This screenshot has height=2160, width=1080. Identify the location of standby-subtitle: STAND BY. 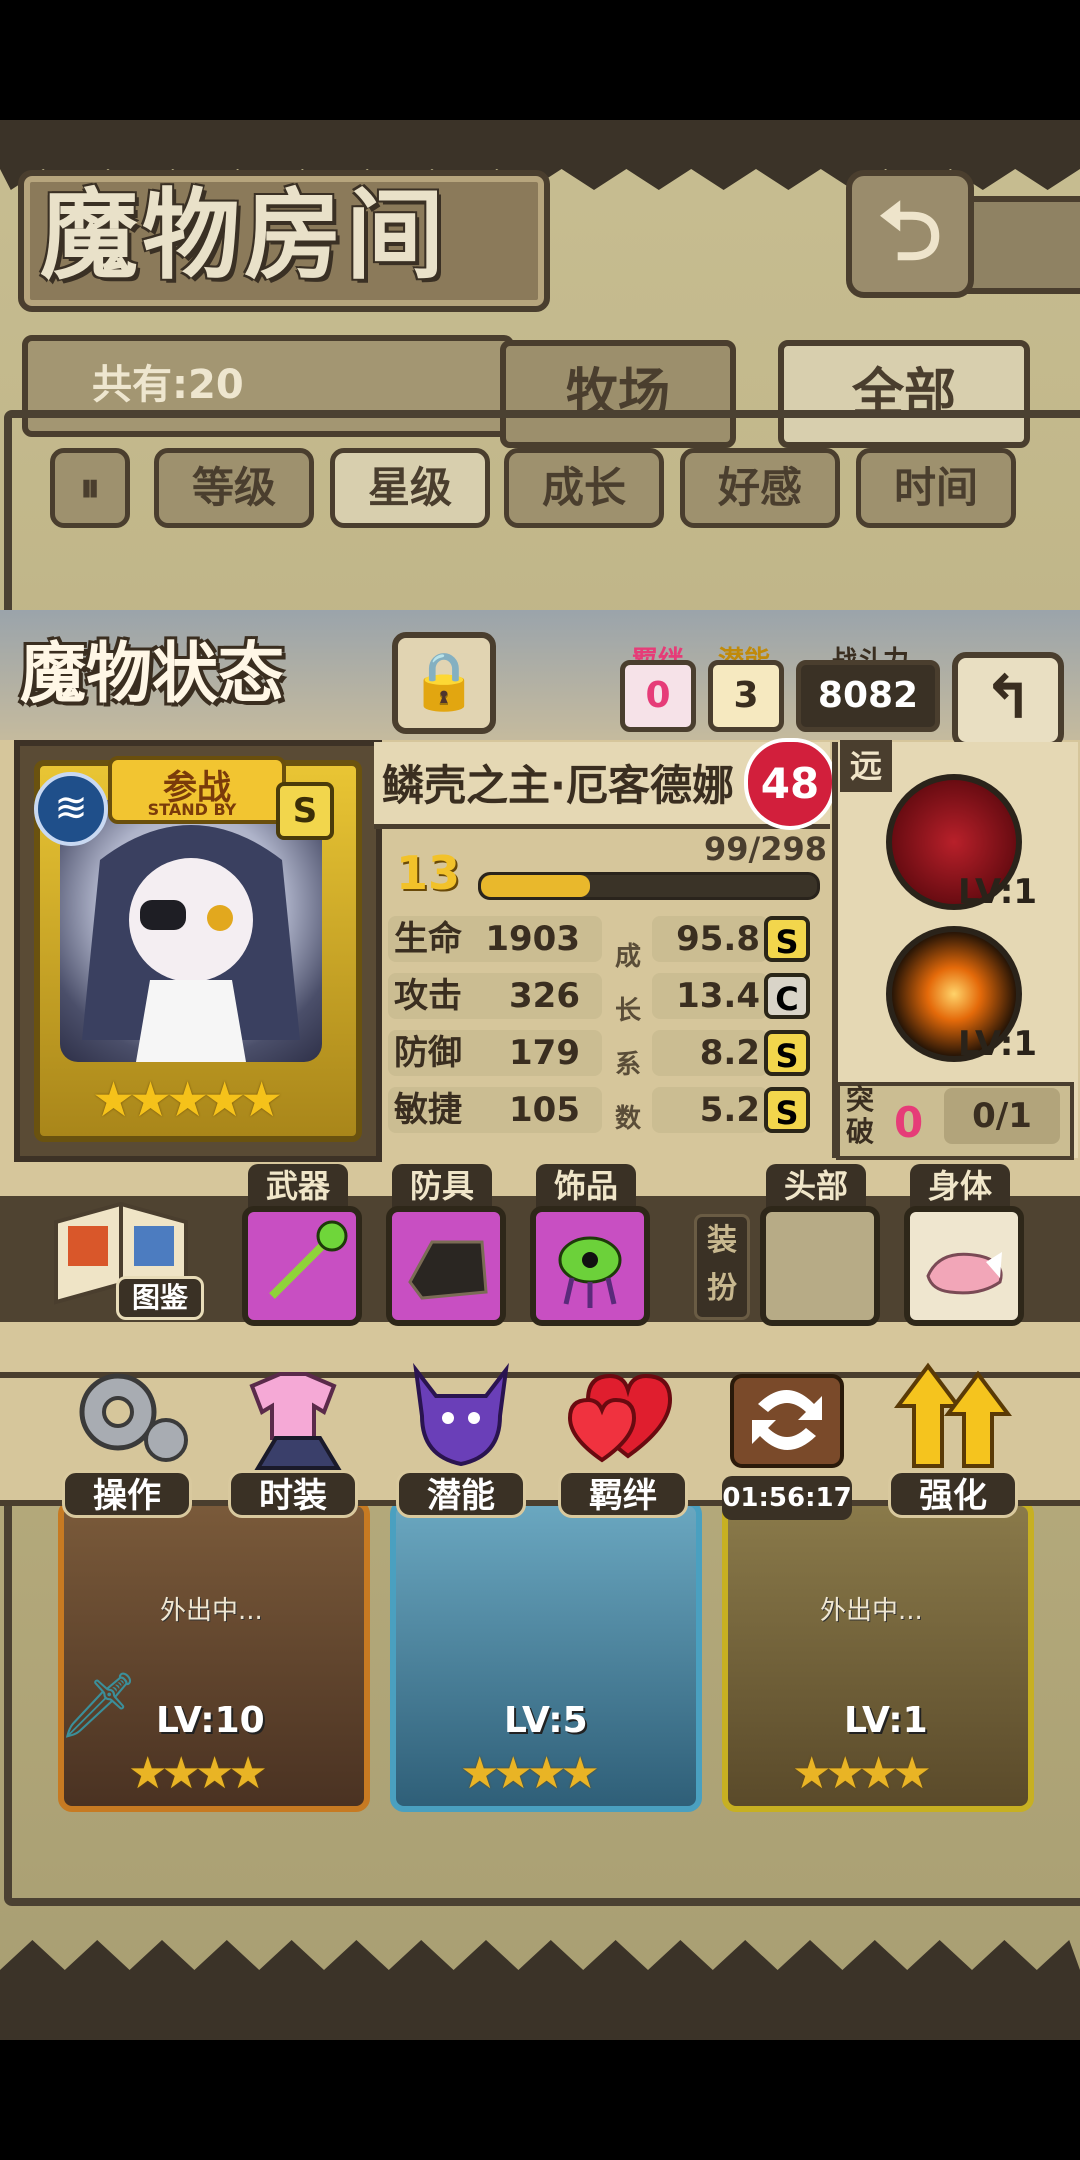
(192, 809).